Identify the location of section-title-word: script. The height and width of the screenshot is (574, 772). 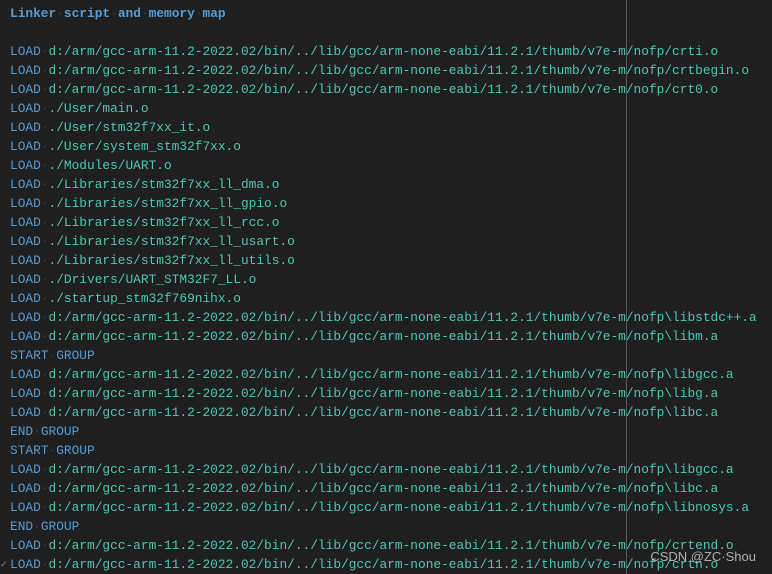
(87, 13).